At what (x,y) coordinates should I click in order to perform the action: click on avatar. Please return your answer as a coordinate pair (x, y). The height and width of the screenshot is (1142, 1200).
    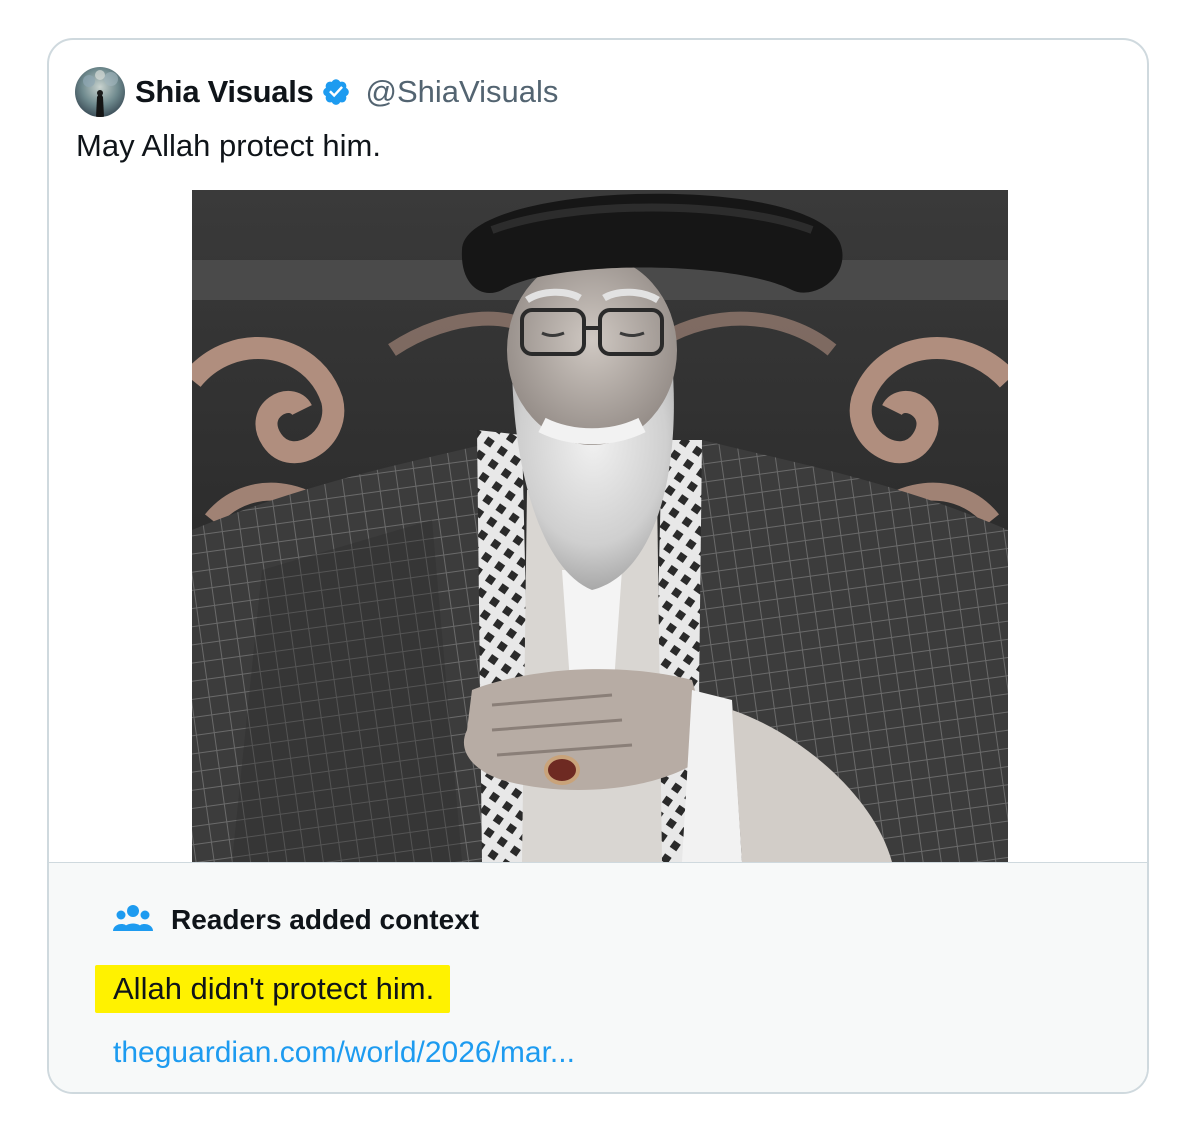
    Looking at the image, I should click on (100, 92).